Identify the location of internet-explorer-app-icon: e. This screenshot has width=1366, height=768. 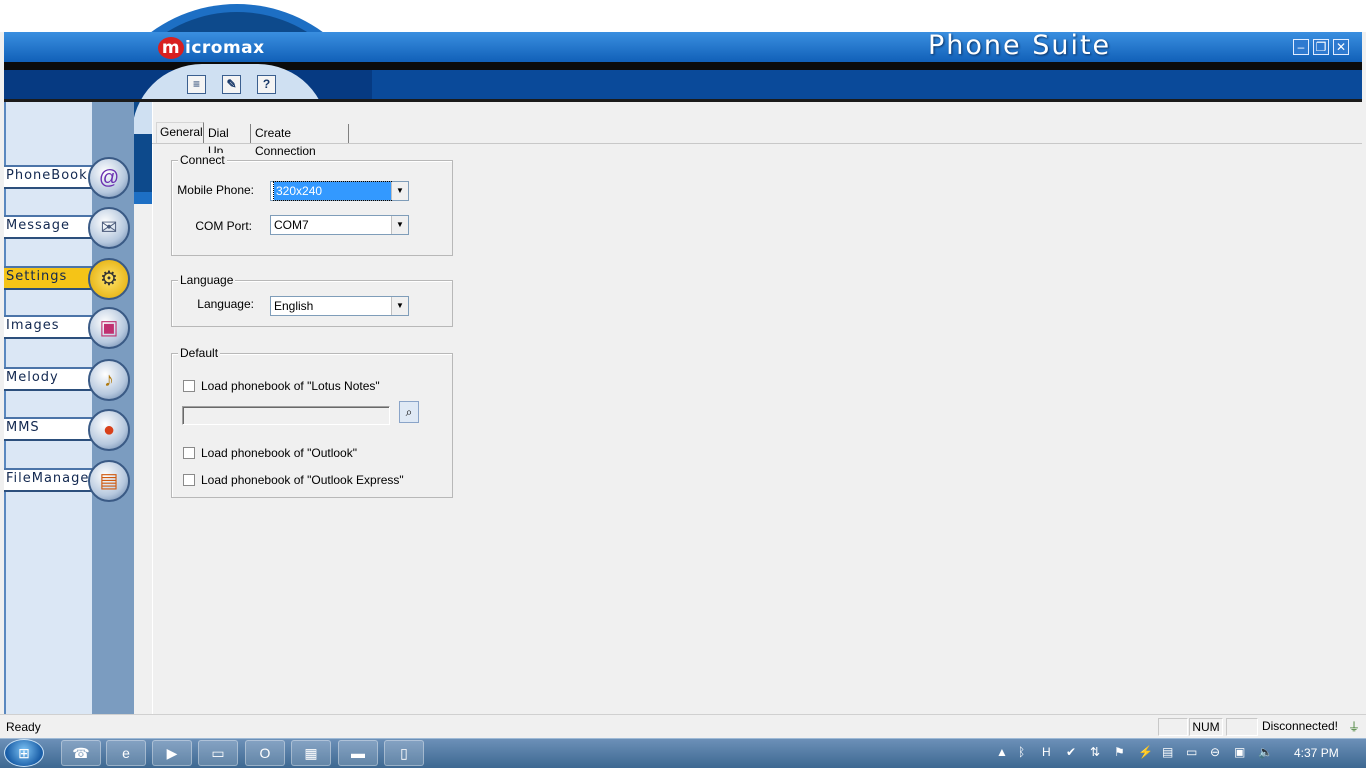
(126, 753).